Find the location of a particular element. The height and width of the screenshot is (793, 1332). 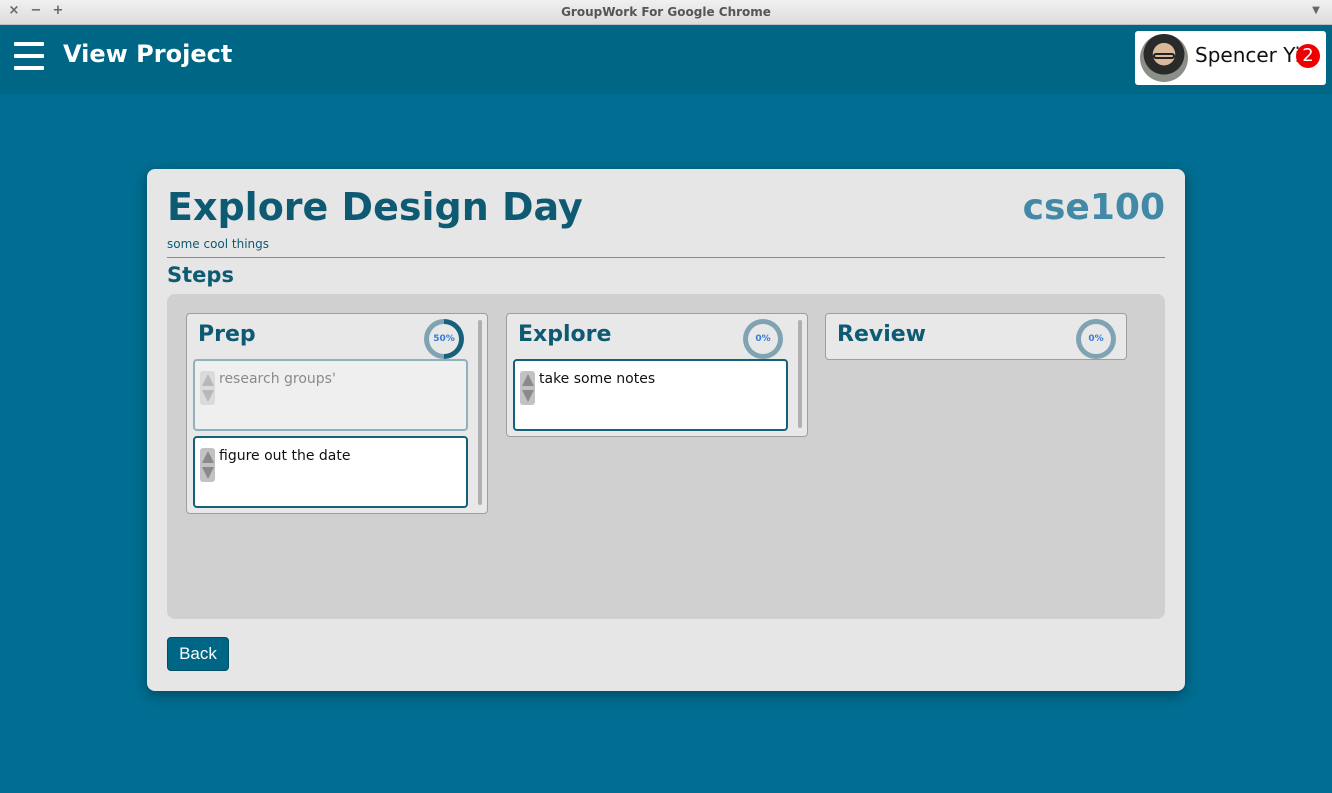

task-card: figure out the date is located at coordinates (330, 472).